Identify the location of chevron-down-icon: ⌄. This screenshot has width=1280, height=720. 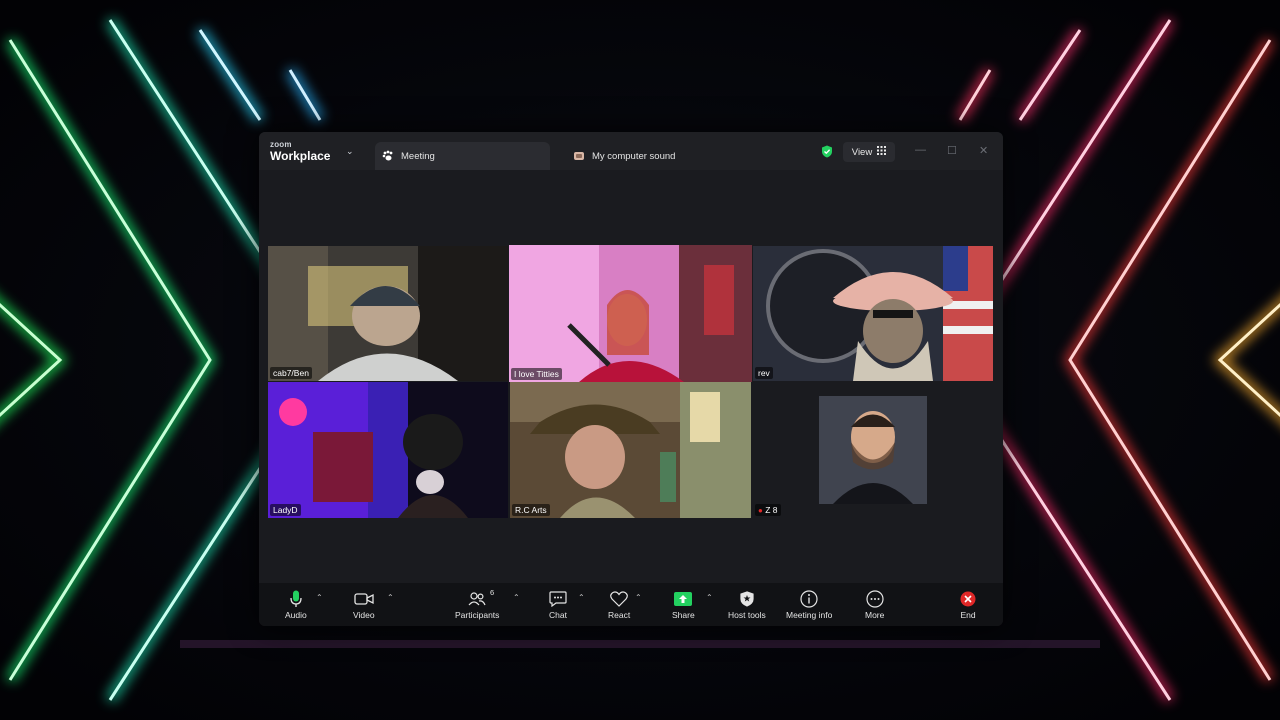
(350, 151).